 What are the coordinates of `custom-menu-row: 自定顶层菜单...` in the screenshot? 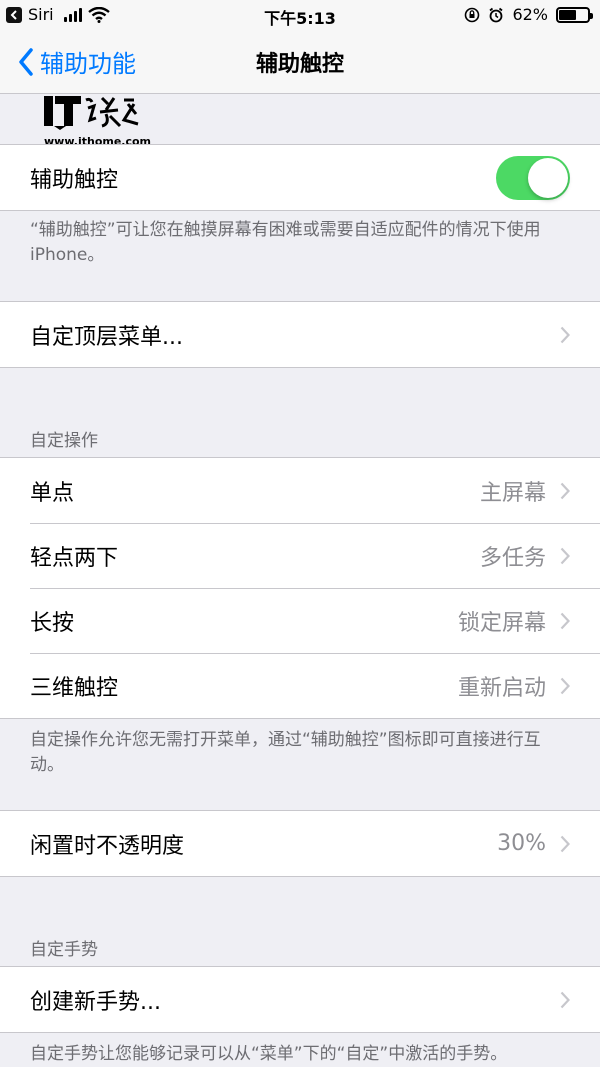 It's located at (300, 334).